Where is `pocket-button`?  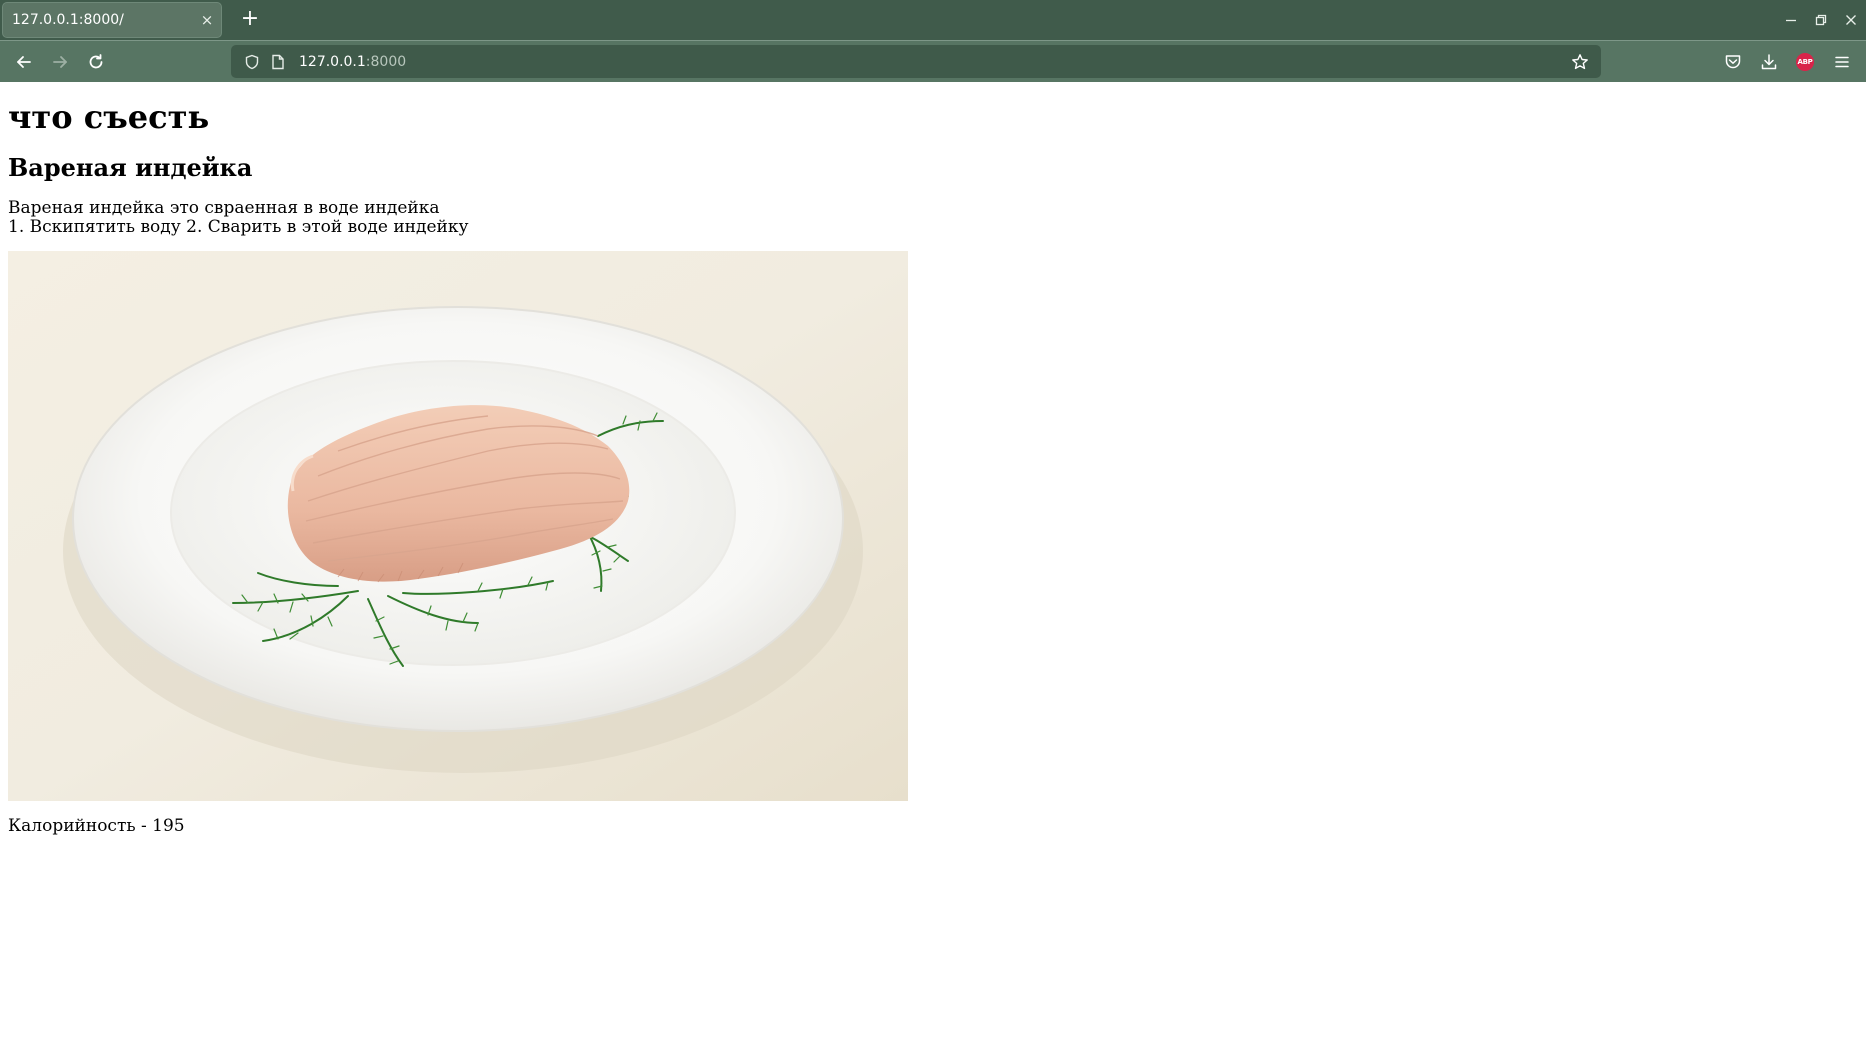
pocket-button is located at coordinates (1733, 62).